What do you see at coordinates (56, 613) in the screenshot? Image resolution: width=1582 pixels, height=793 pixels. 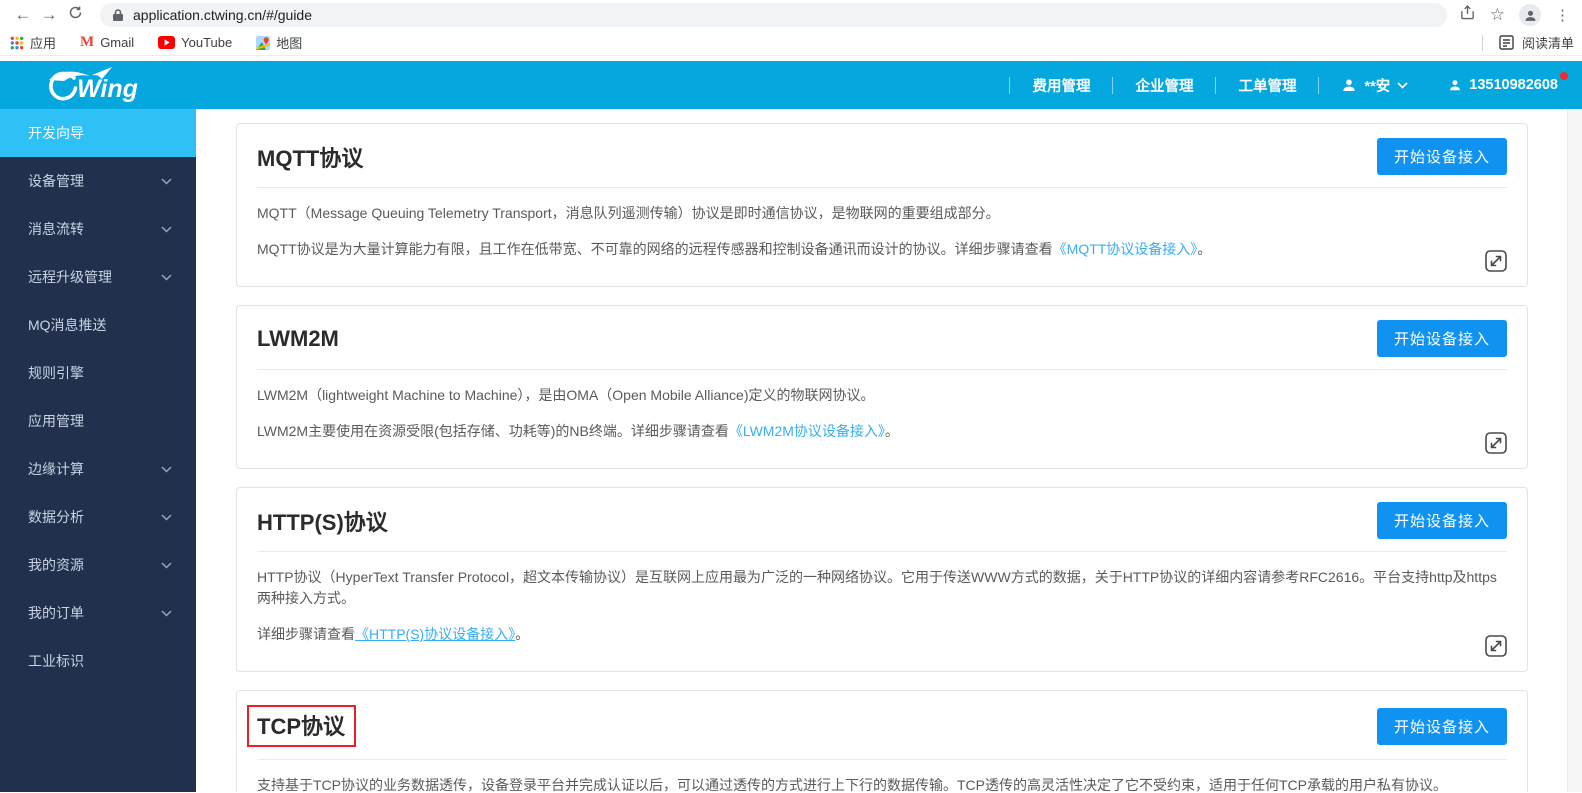 I see `sidebar-item-label: 我的订单` at bounding box center [56, 613].